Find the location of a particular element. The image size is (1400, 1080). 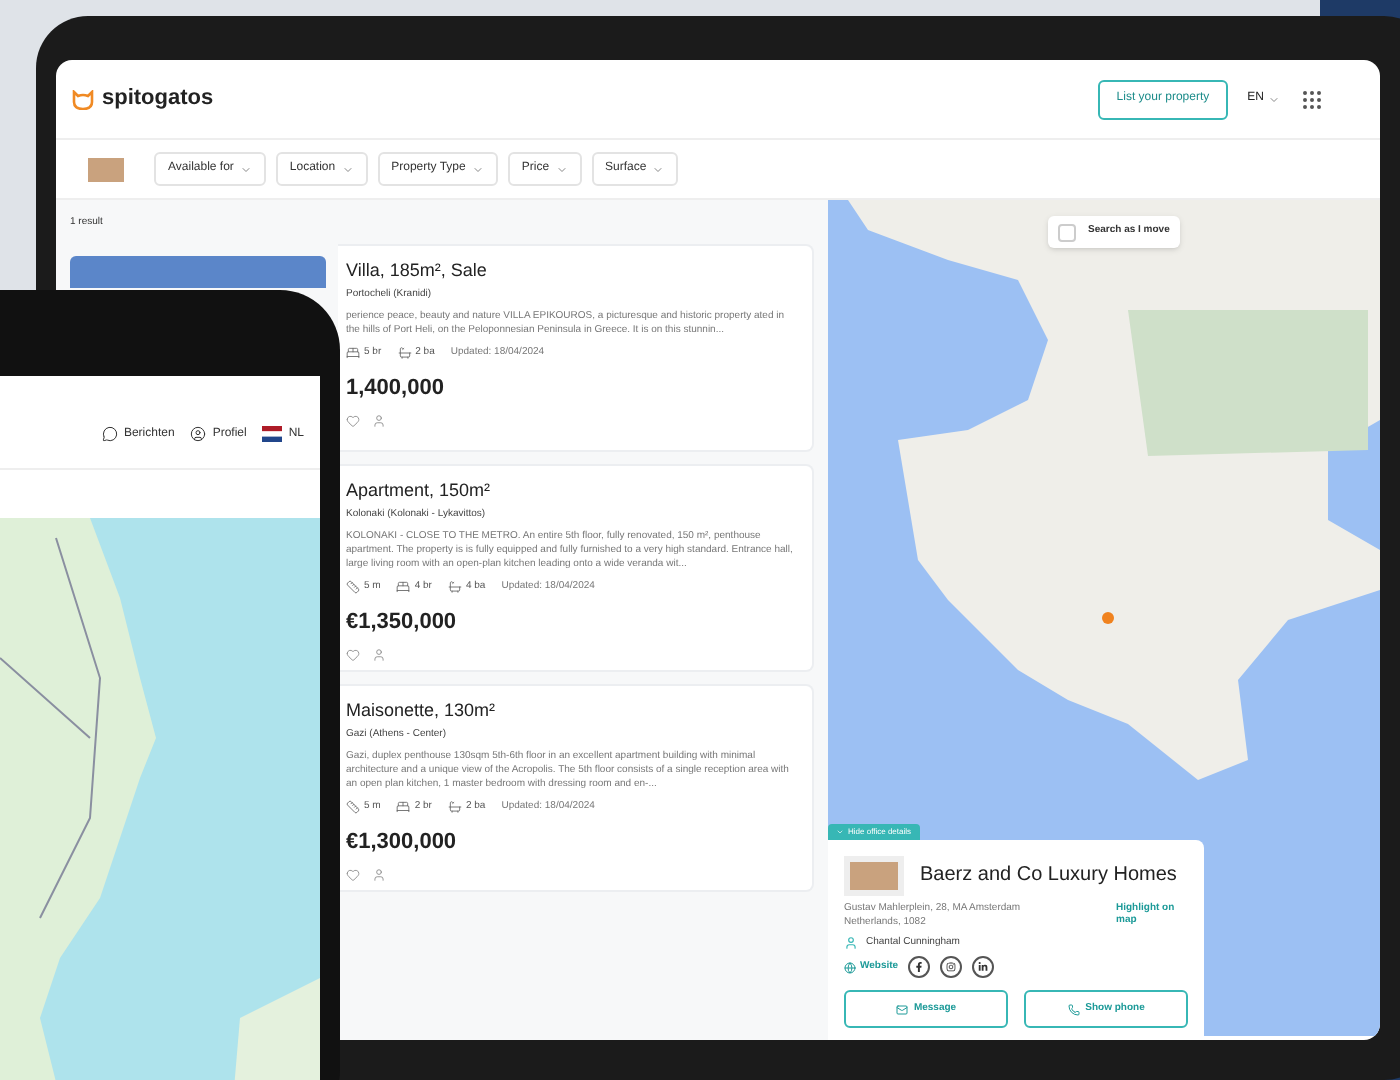

listing-title: Maisonette, 130m² is located at coordinates (573, 710).